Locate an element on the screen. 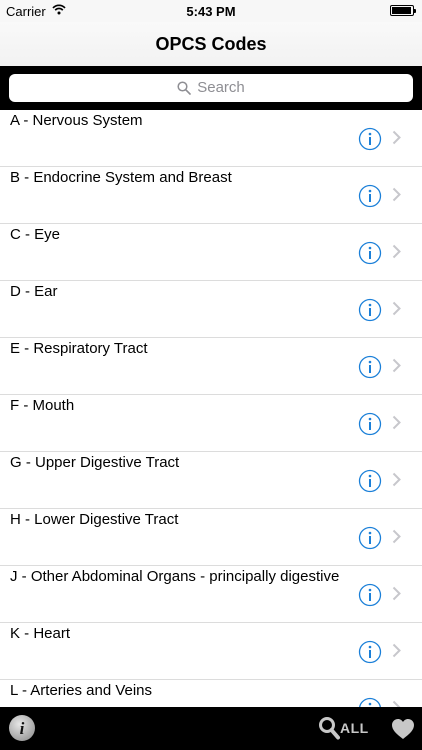 The image size is (422, 750). list-item-label: C - Eye is located at coordinates (35, 234).